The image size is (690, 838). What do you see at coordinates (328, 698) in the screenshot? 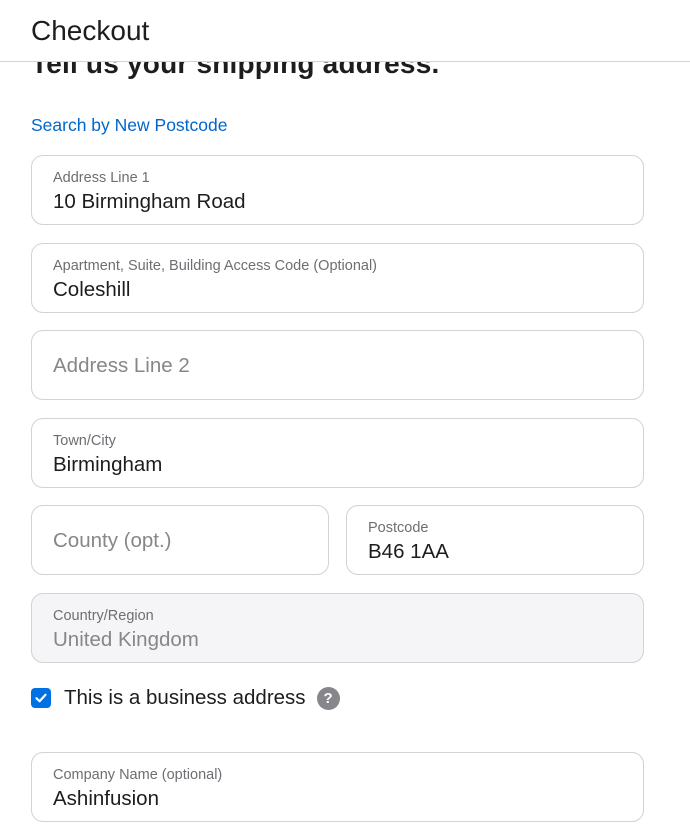
I see `question-mark-icon: ?` at bounding box center [328, 698].